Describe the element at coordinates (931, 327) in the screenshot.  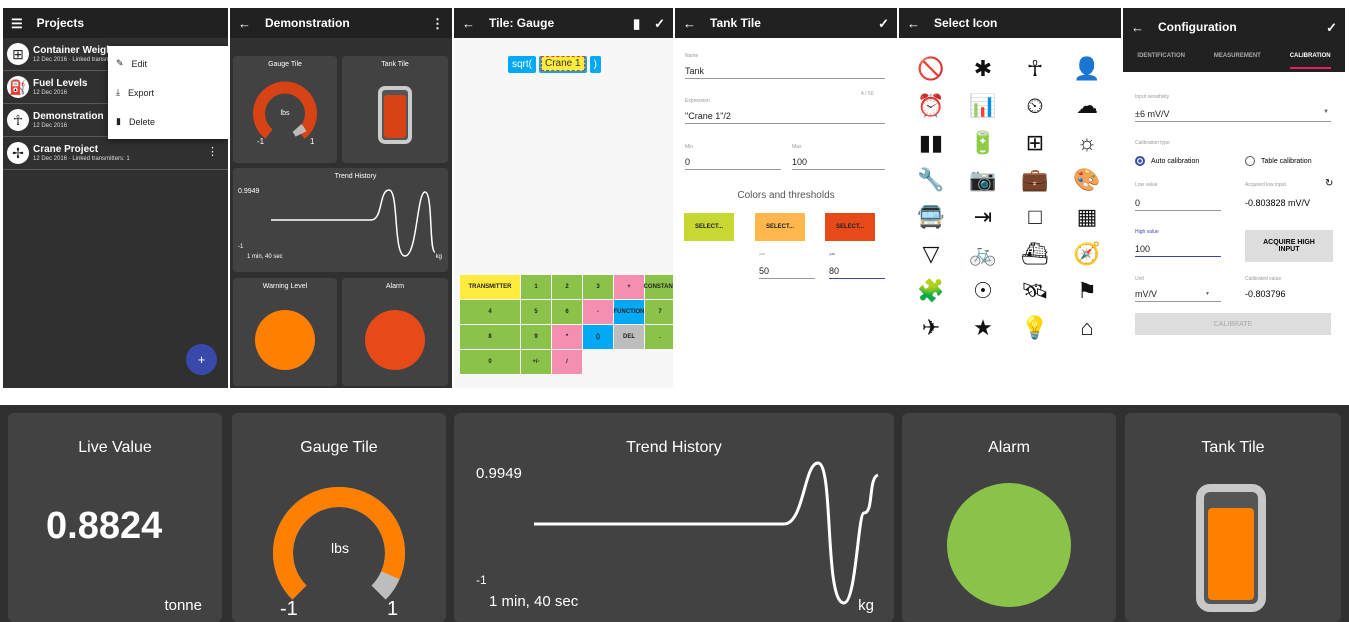
I see `airplane-icon: ✈` at that location.